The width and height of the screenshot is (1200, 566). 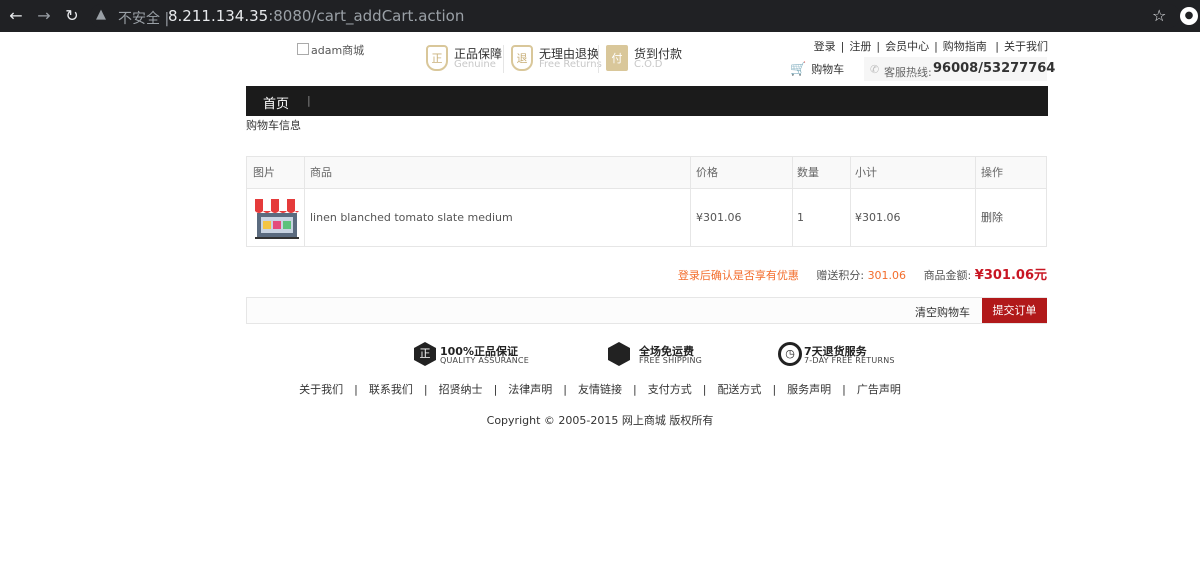 What do you see at coordinates (862, 275) in the screenshot?
I see `cart-totals: 登录后确认是否享有优惠 赠送积分: 301.06 商品金额: ¥301.06元` at bounding box center [862, 275].